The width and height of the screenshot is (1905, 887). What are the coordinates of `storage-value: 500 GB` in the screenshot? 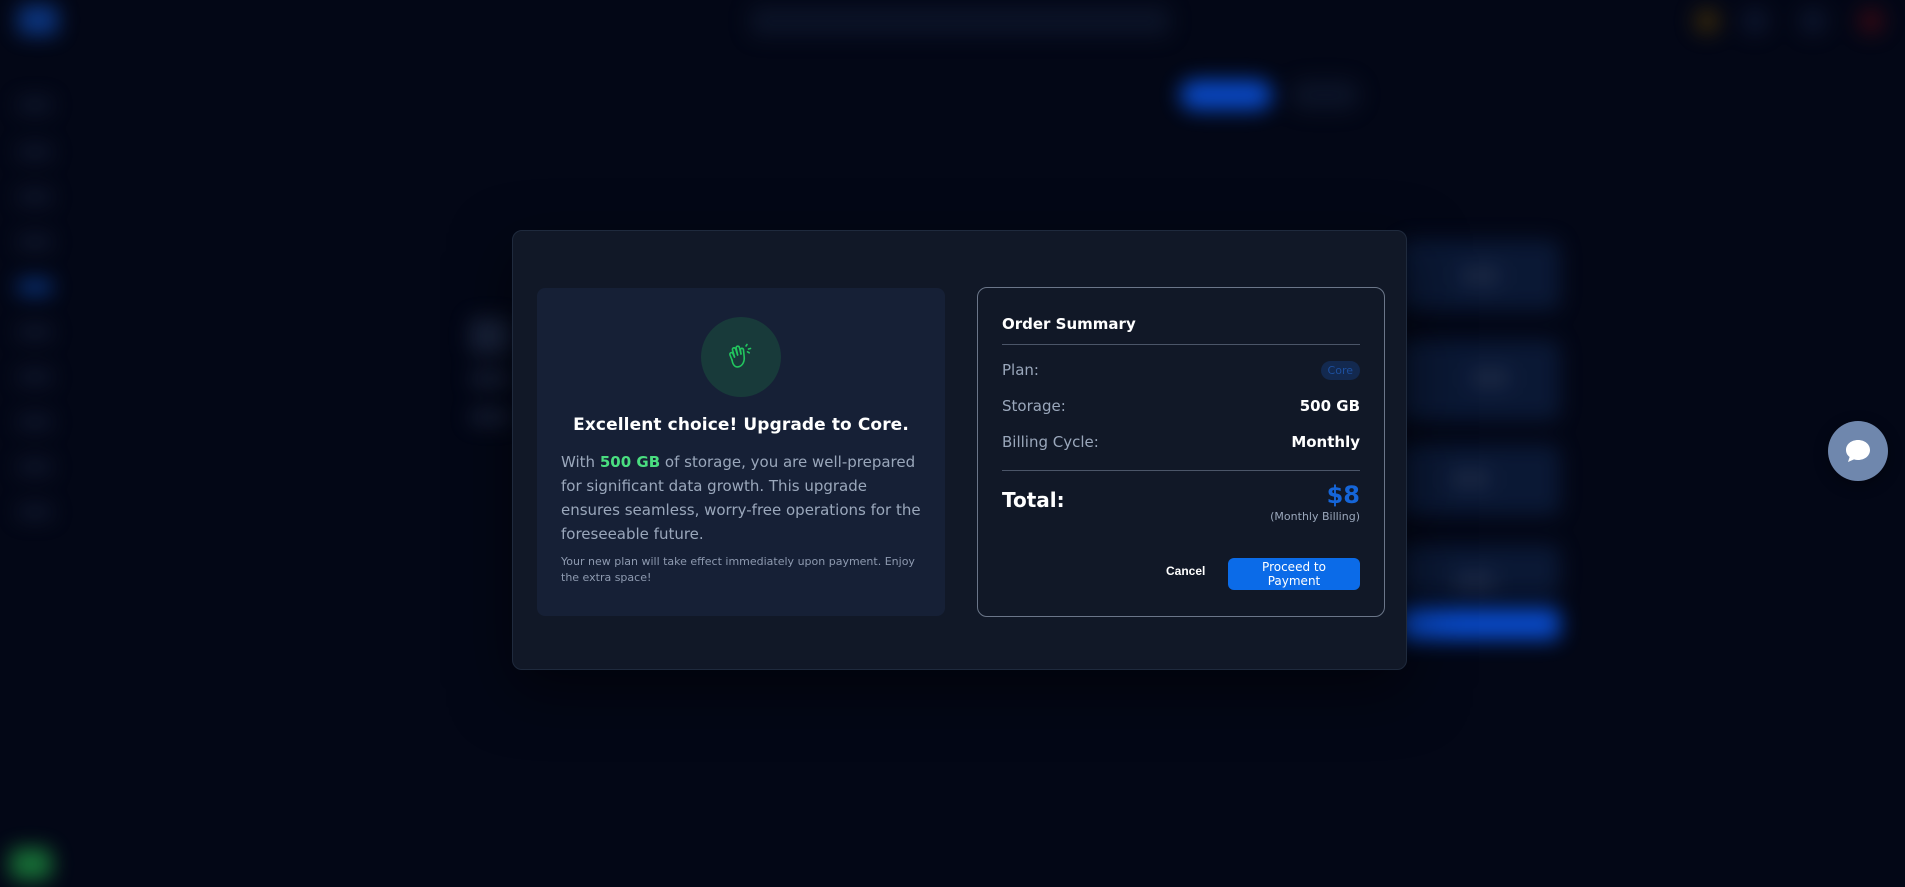 It's located at (1329, 406).